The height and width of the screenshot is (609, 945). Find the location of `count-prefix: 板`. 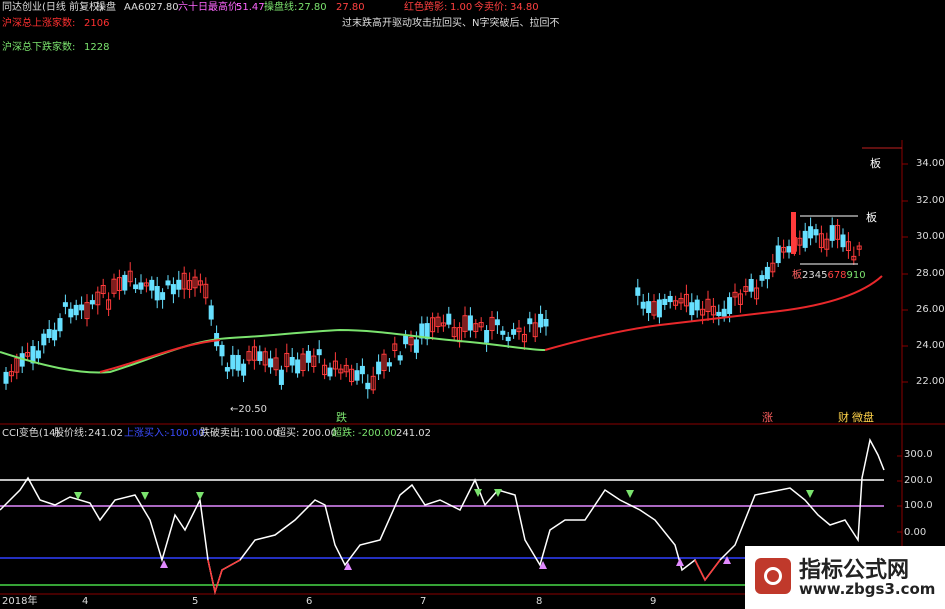

count-prefix: 板 is located at coordinates (797, 275).